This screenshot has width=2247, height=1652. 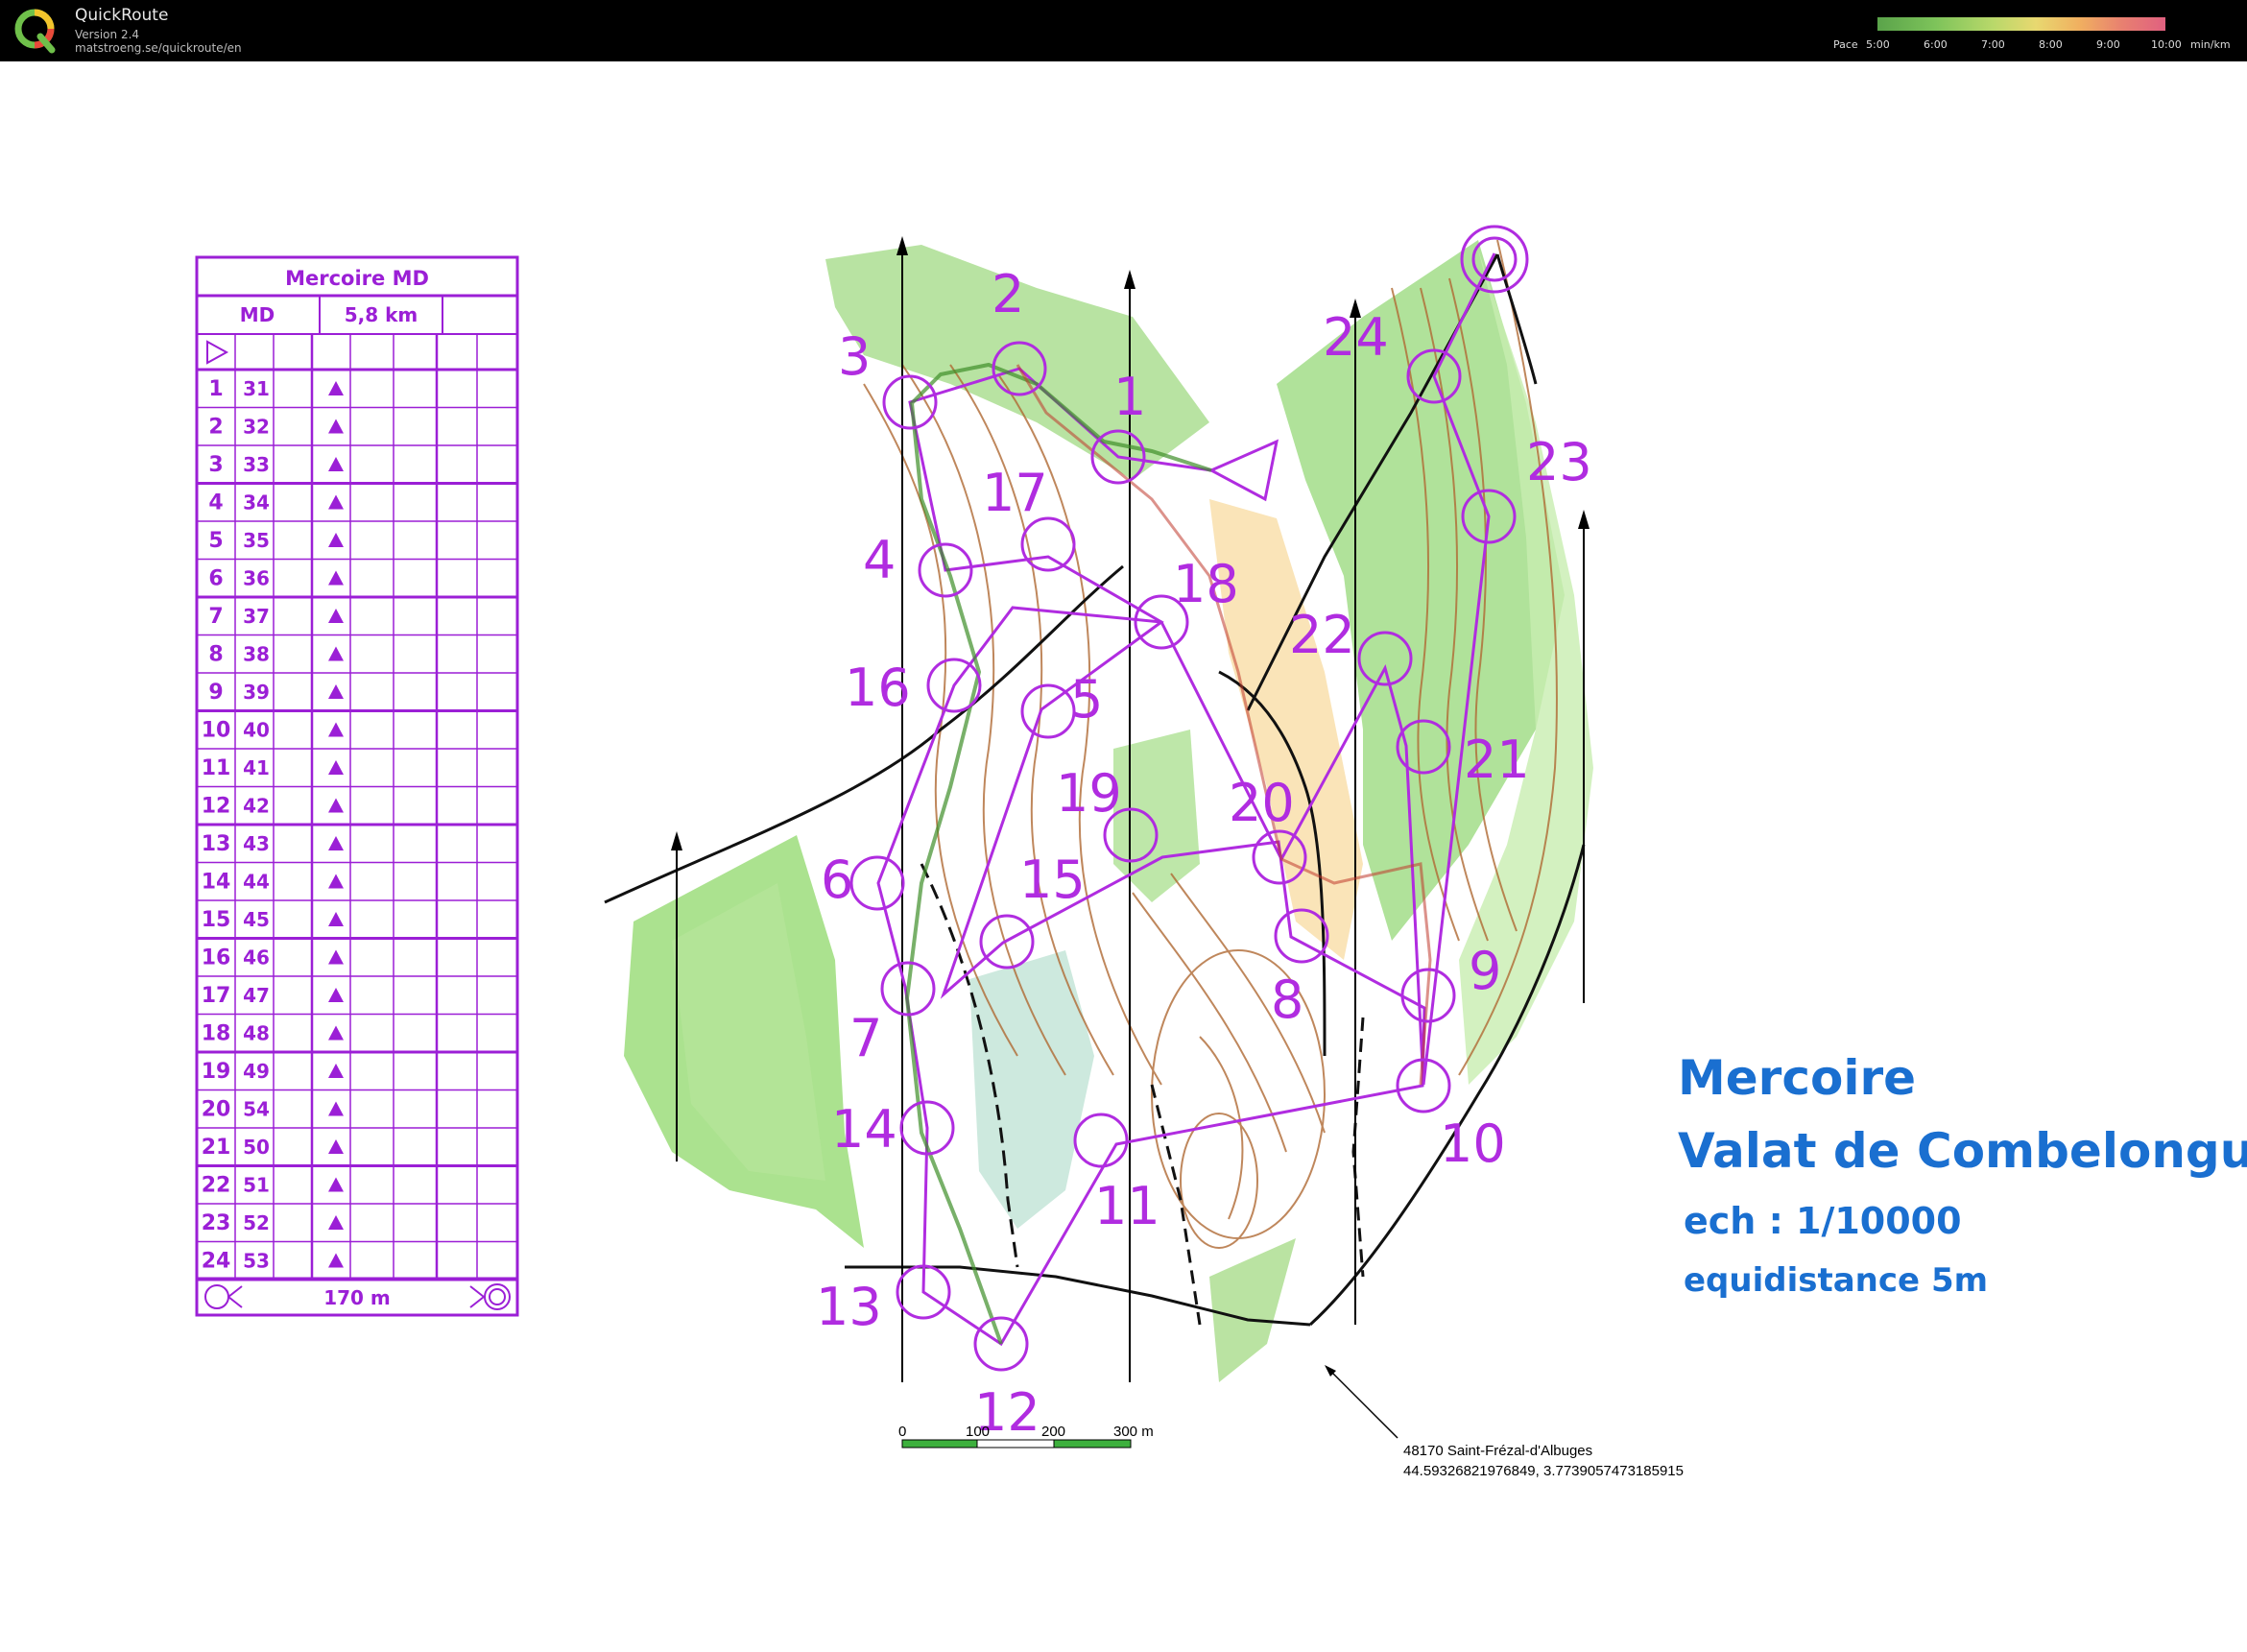 What do you see at coordinates (1962, 1151) in the screenshot?
I see `map-title-line2: Valat de Combelongue` at bounding box center [1962, 1151].